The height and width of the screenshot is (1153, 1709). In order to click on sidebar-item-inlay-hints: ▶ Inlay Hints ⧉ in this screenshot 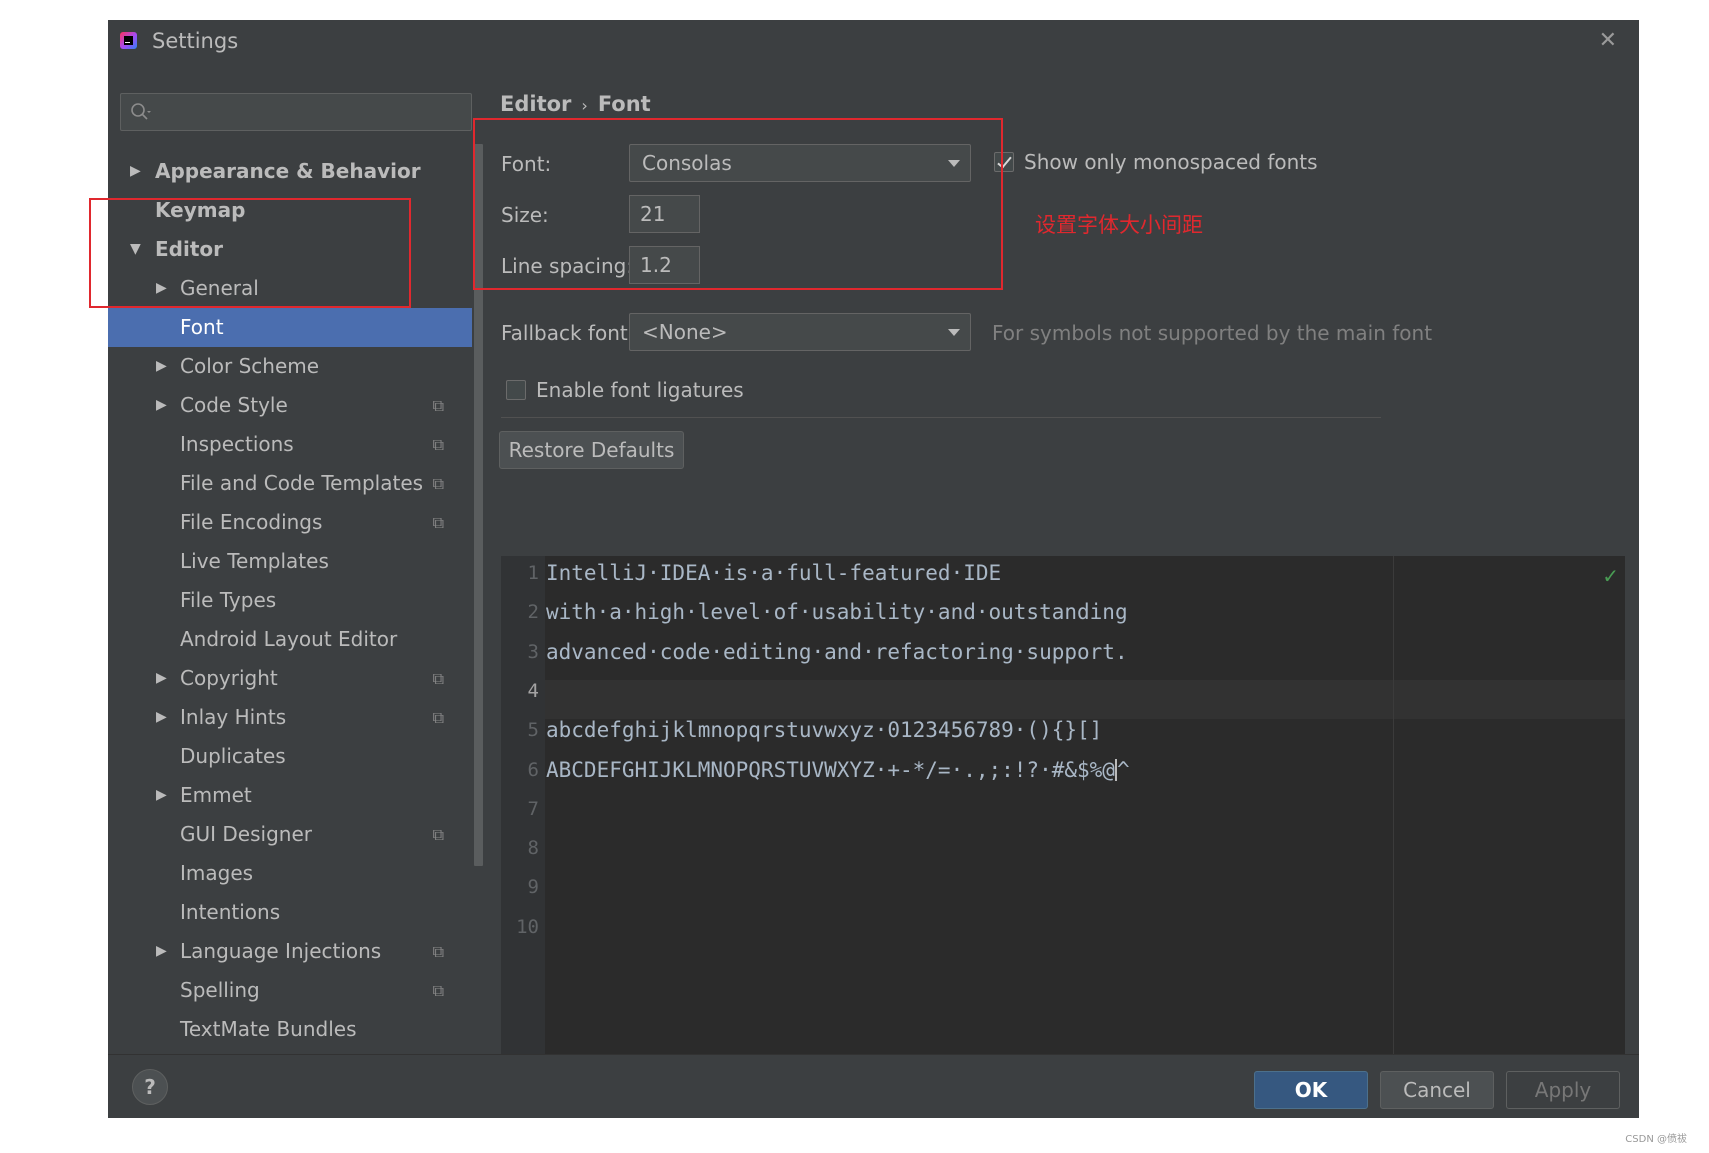, I will do `click(290, 717)`.